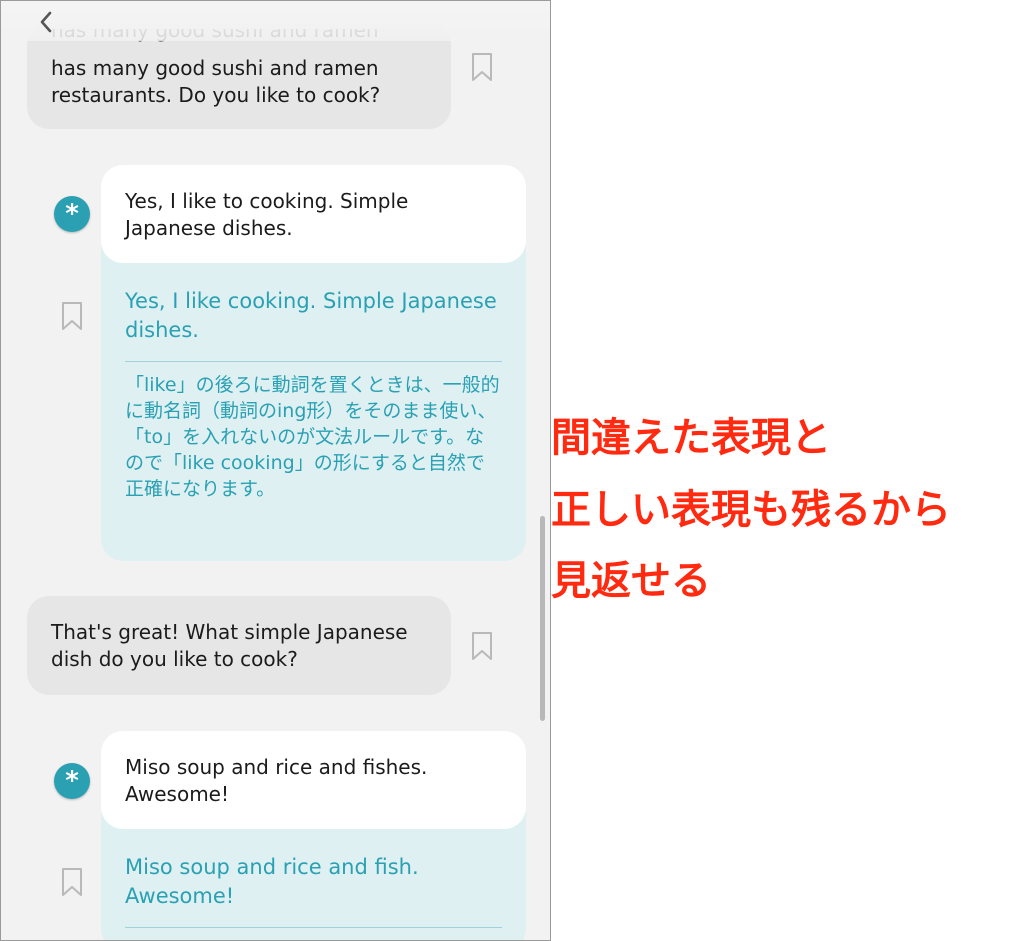 The image size is (1024, 941). I want to click on correction-panel: Miso soup and rice and fish. Awesome!, so click(313, 875).